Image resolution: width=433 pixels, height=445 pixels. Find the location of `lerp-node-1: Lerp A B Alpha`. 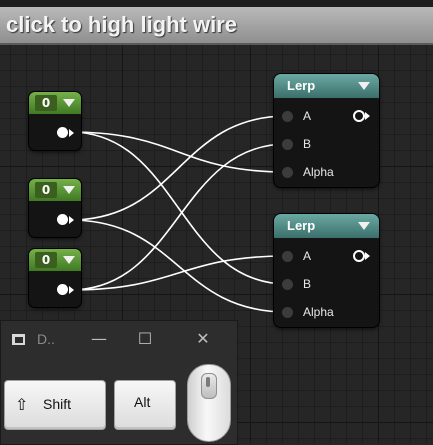

lerp-node-1: Lerp A B Alpha is located at coordinates (326, 130).